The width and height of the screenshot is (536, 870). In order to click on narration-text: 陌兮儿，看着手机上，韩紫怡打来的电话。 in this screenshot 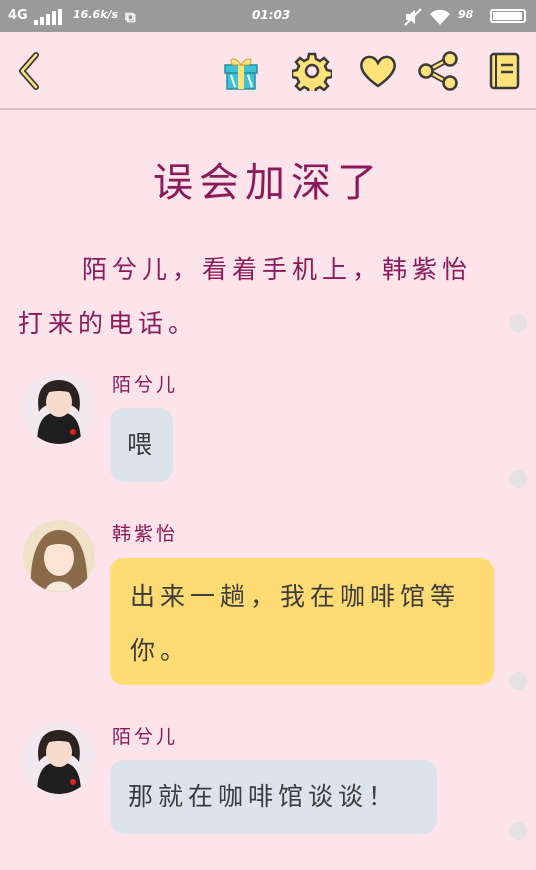, I will do `click(245, 296)`.